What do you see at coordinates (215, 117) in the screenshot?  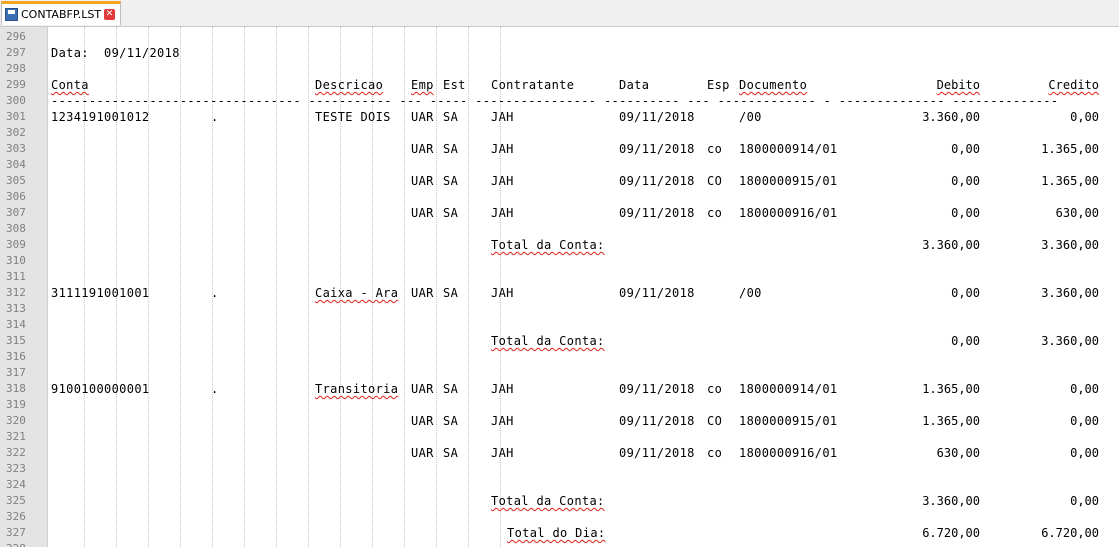 I see `line-text: .` at bounding box center [215, 117].